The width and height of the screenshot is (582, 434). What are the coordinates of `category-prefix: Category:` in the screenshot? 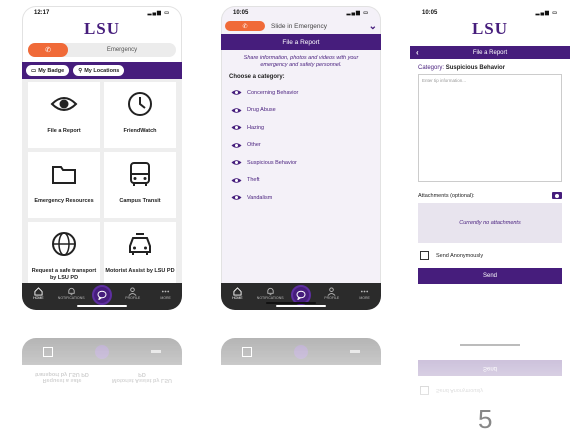 It's located at (431, 68).